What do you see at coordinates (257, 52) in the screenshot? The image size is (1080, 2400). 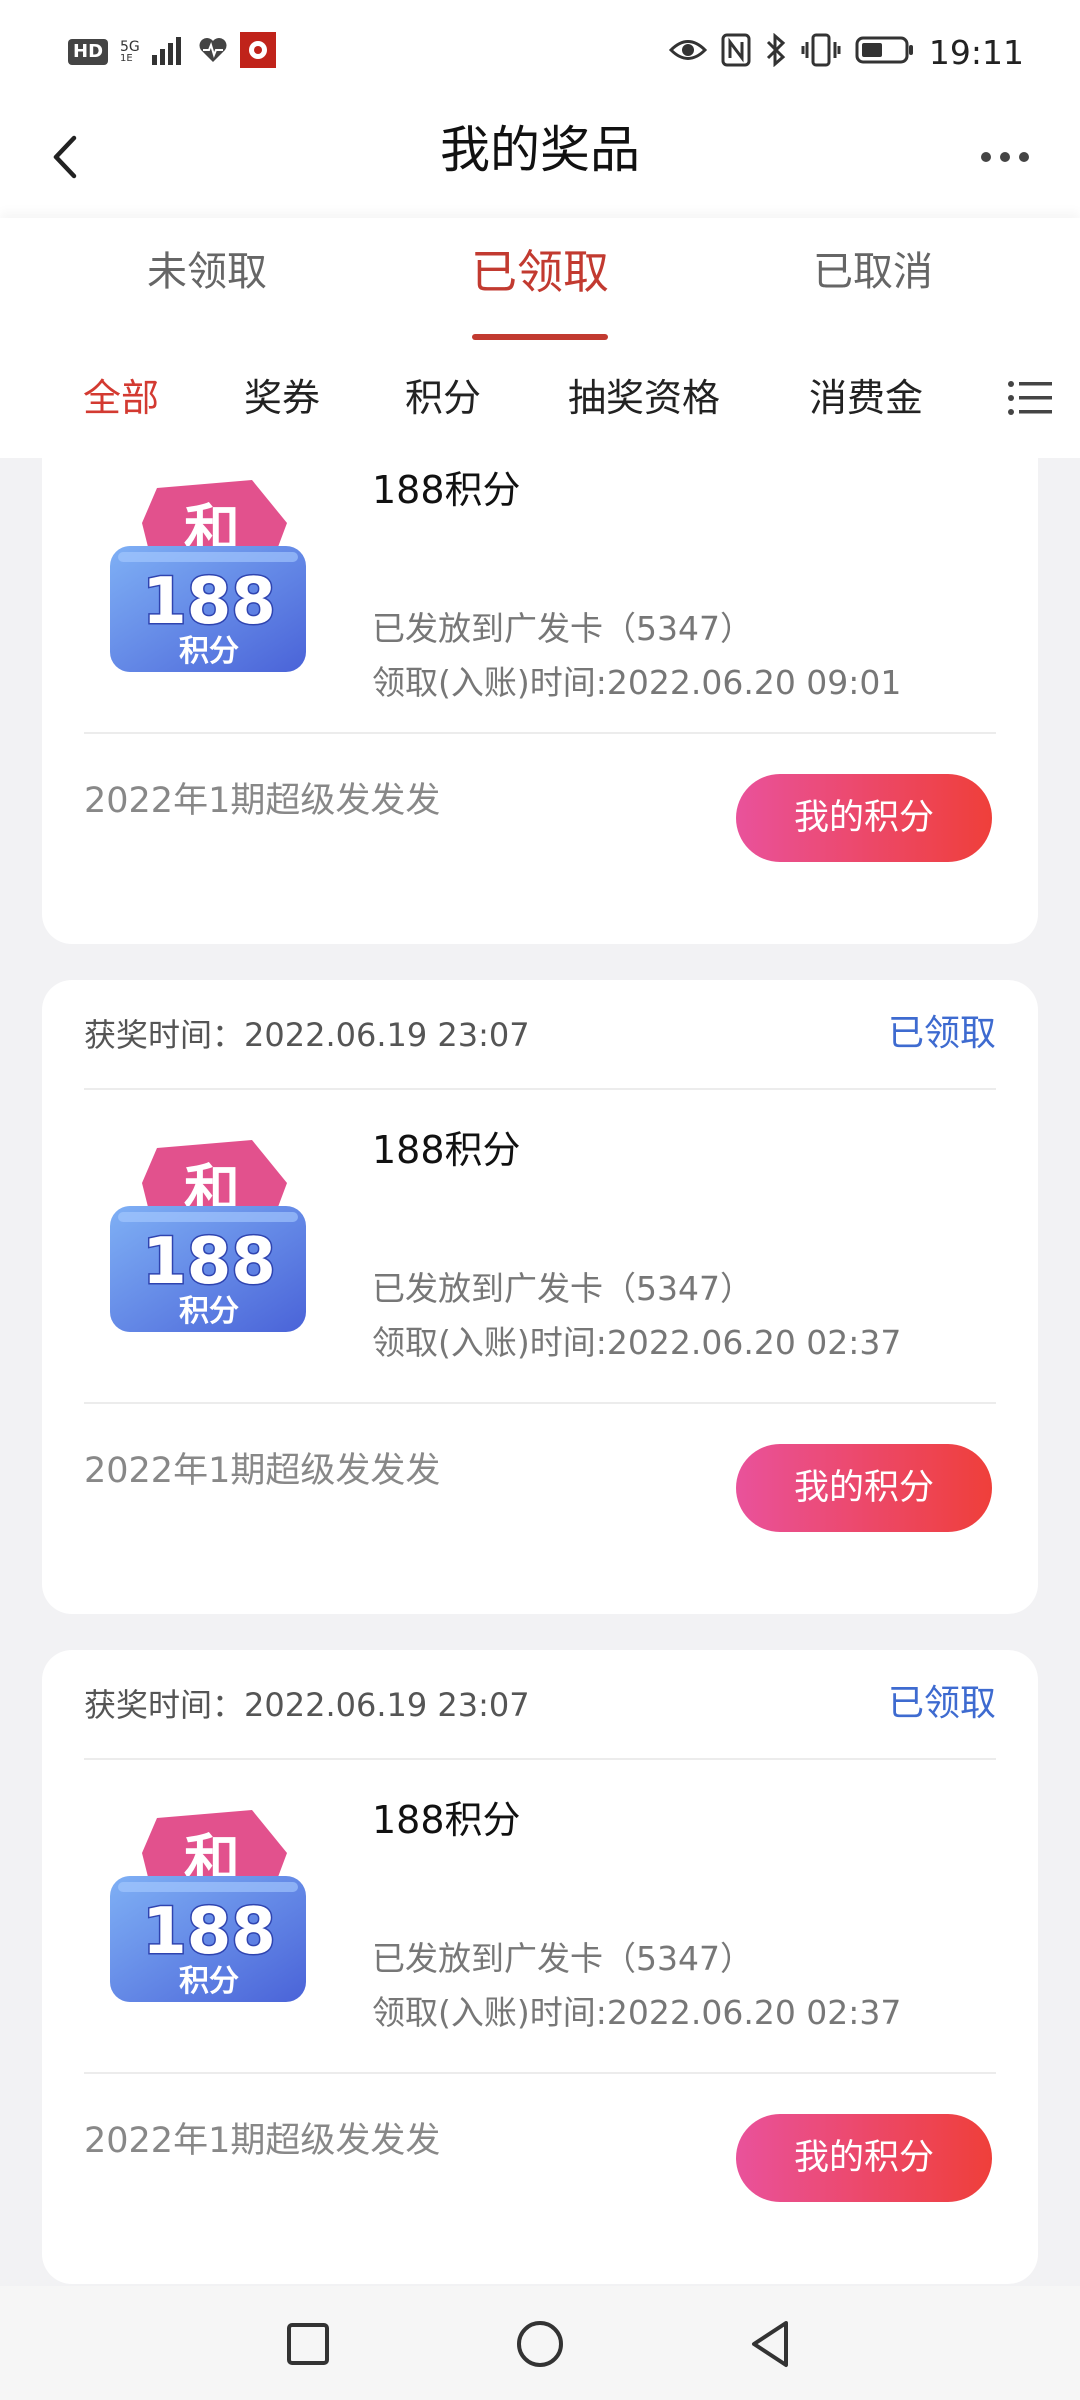 I see `app-notification-icon` at bounding box center [257, 52].